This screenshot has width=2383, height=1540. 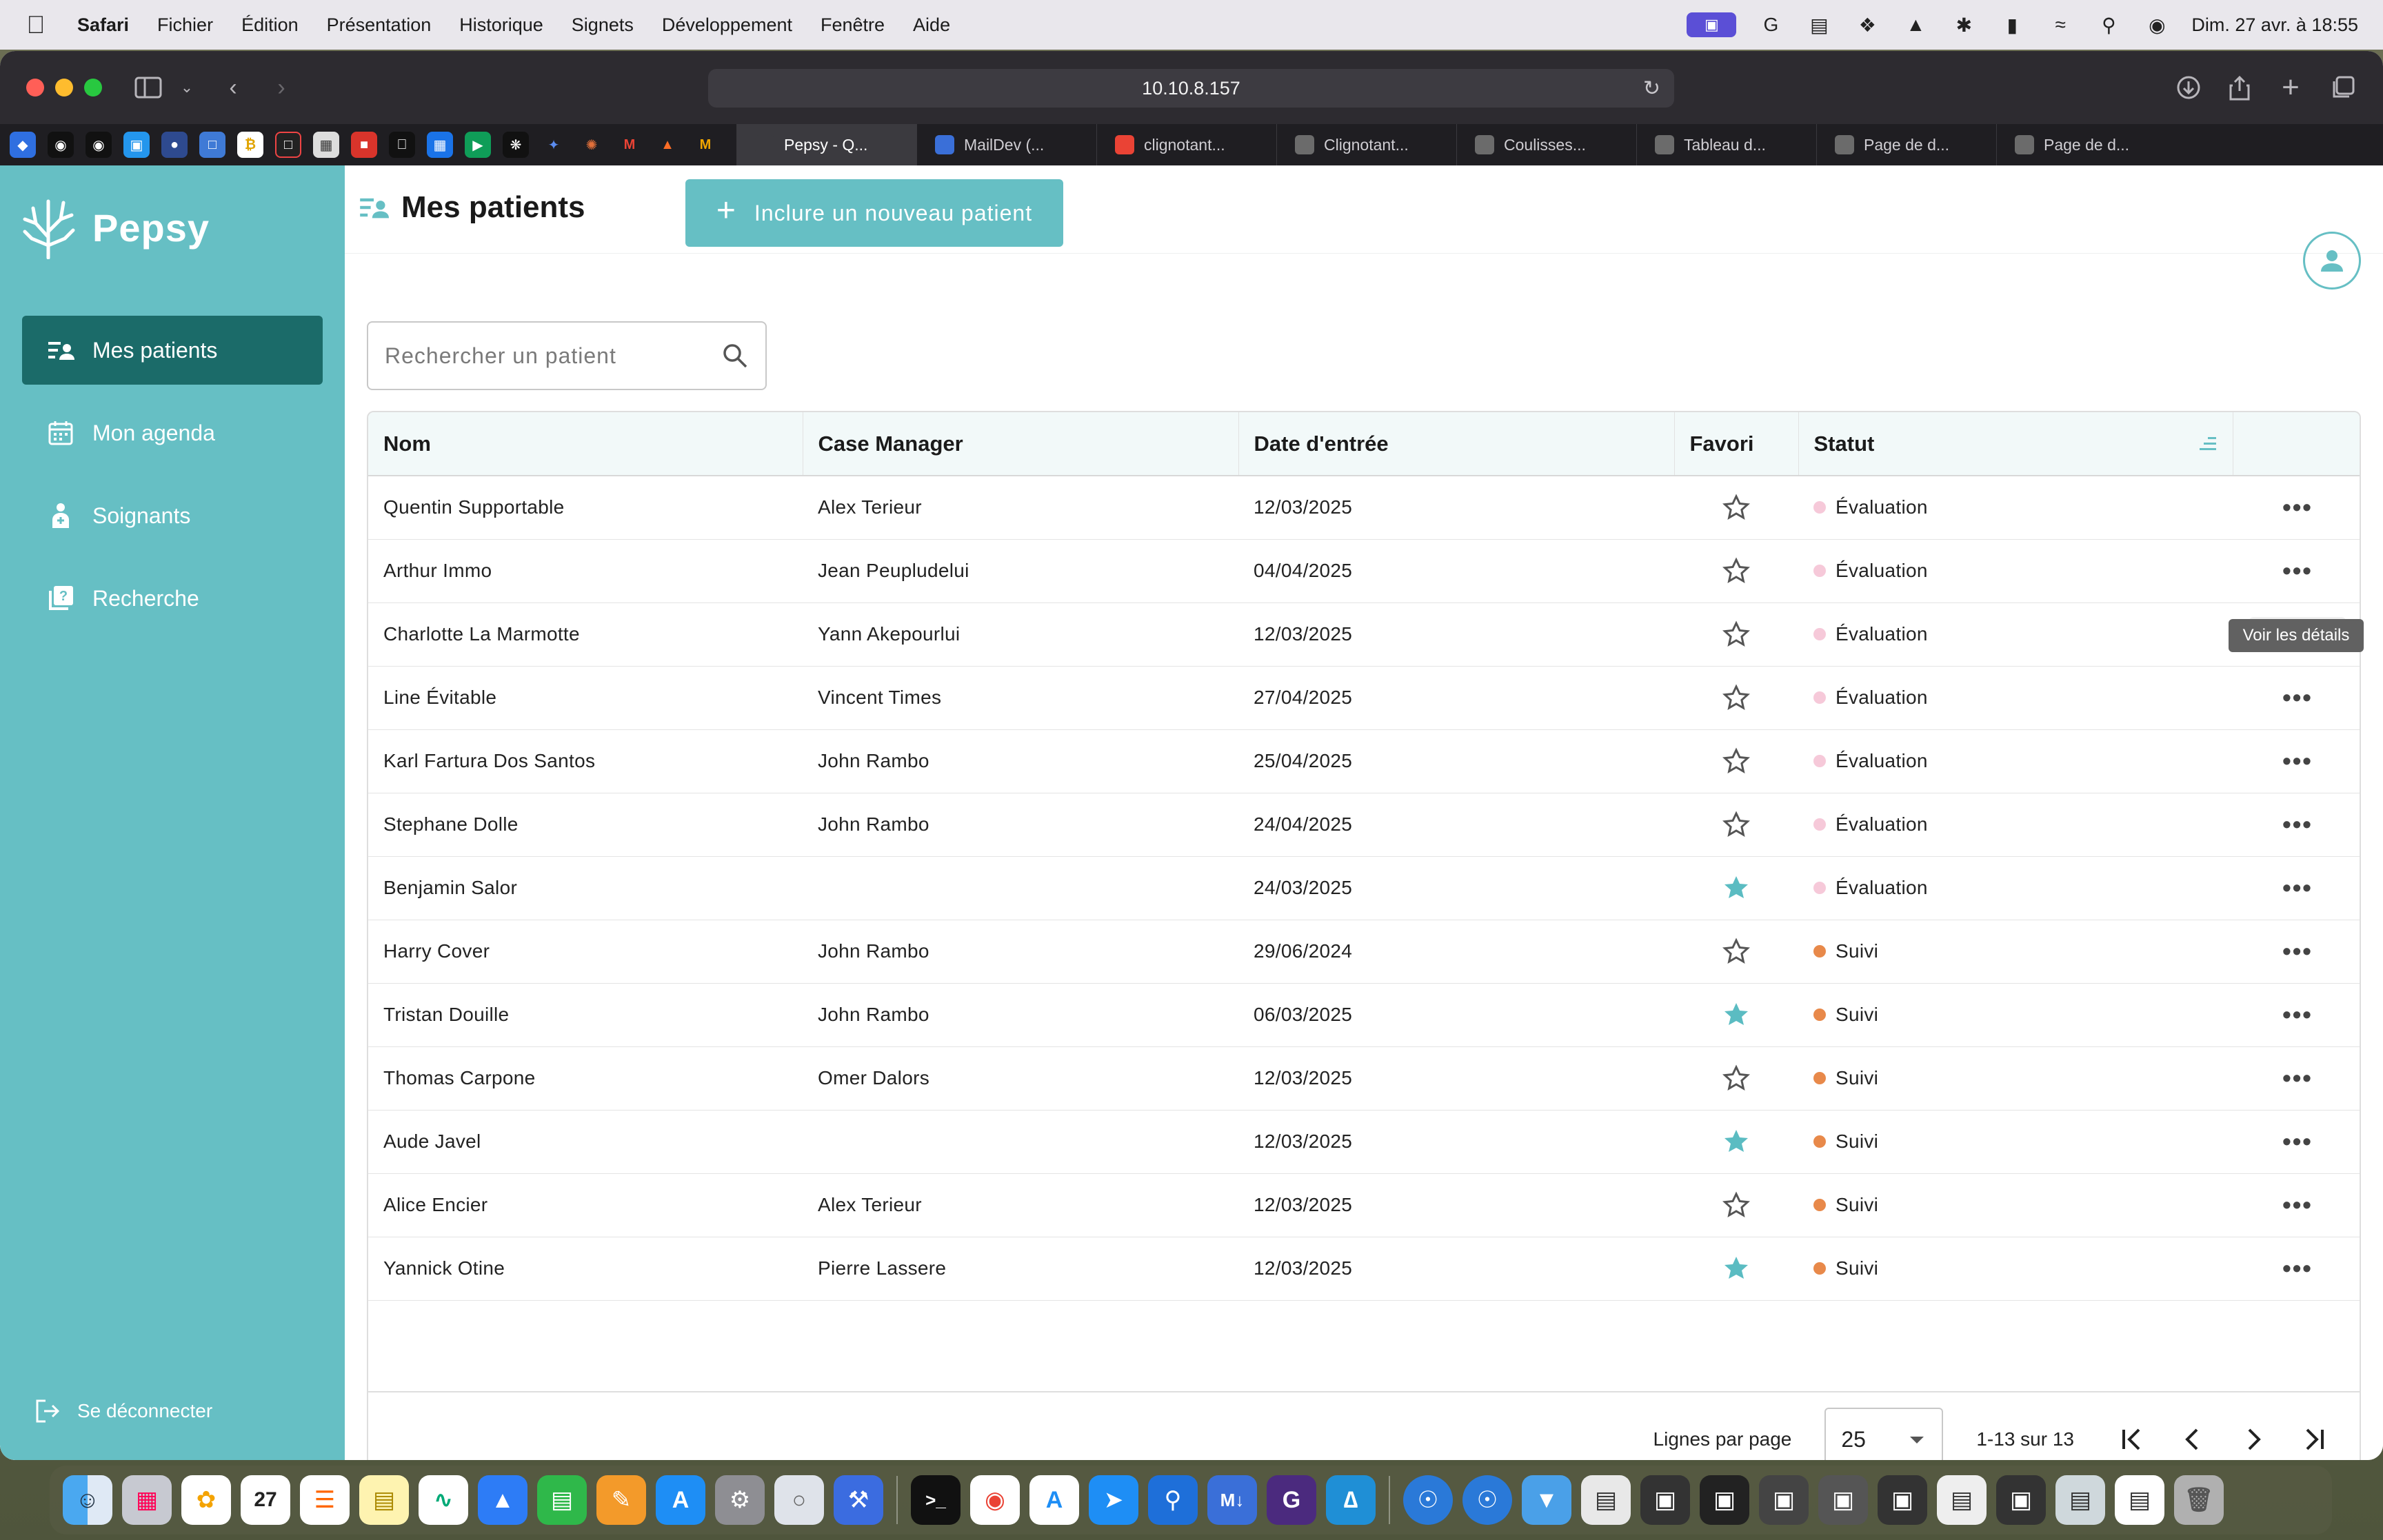 I want to click on bookmark-gemini-icon: ✦, so click(x=554, y=145).